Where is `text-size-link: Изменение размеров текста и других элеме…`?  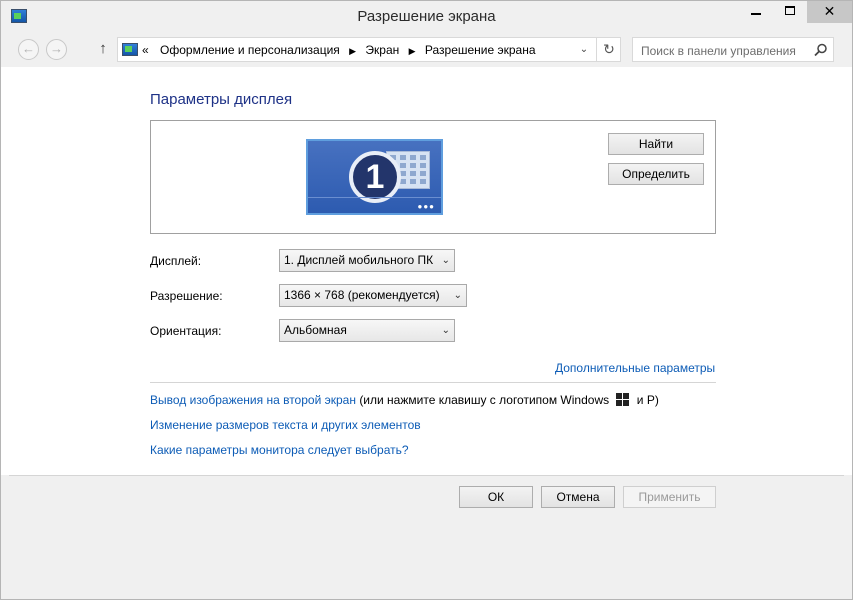
text-size-link: Изменение размеров текста и других элеме… is located at coordinates (285, 425).